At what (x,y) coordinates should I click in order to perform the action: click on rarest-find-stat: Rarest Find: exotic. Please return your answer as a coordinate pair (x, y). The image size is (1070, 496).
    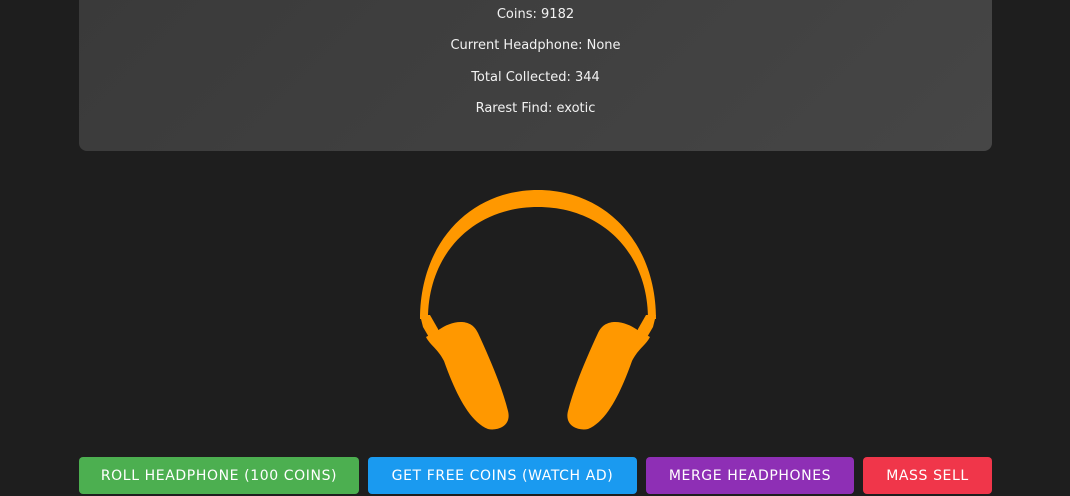
    Looking at the image, I should click on (535, 108).